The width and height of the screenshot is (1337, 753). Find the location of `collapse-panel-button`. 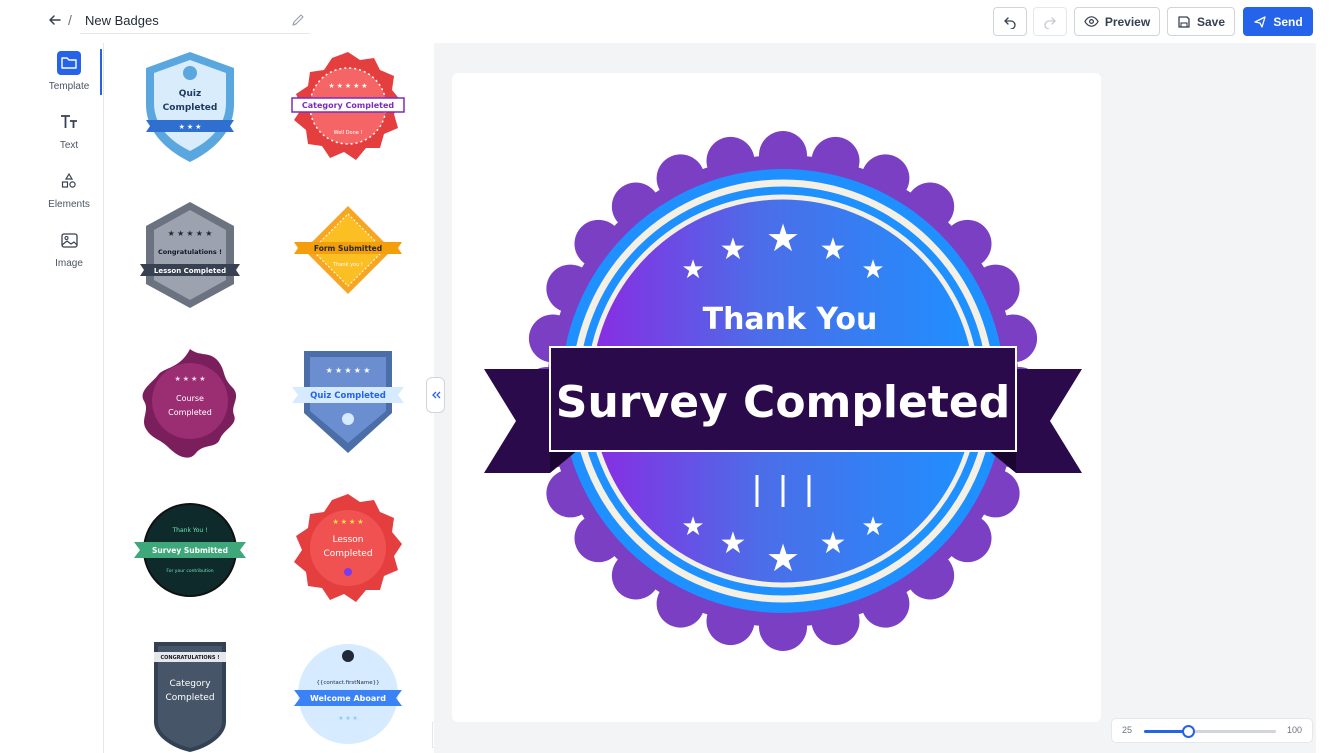

collapse-panel-button is located at coordinates (435, 395).